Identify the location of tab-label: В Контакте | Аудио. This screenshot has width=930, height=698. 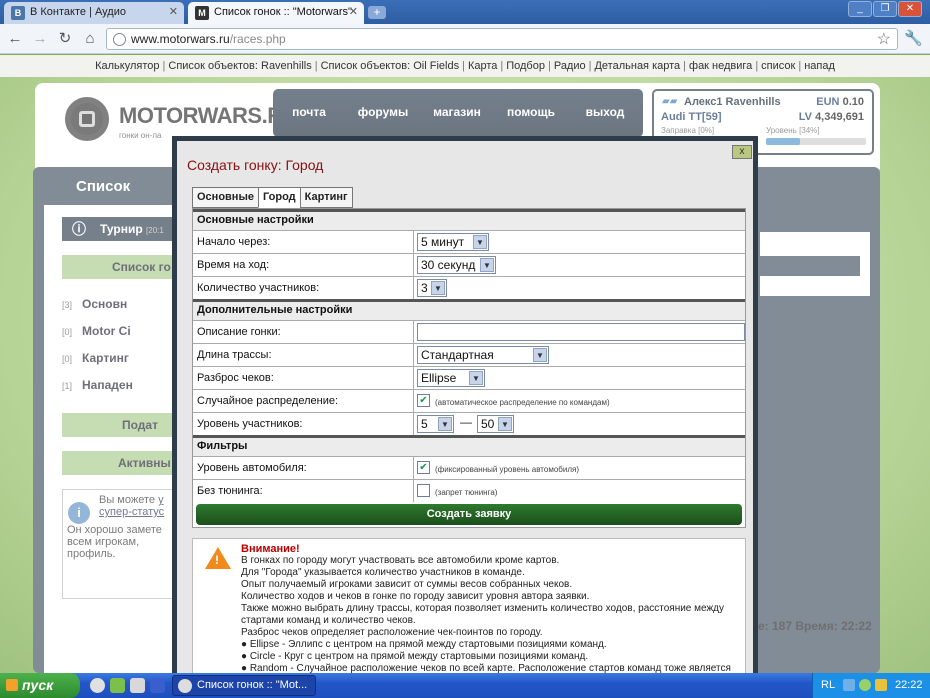
(78, 12).